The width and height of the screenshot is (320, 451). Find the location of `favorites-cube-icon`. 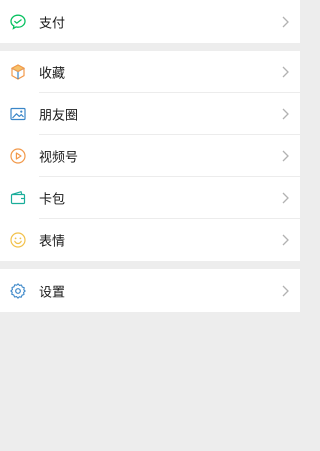

favorites-cube-icon is located at coordinates (18, 72).